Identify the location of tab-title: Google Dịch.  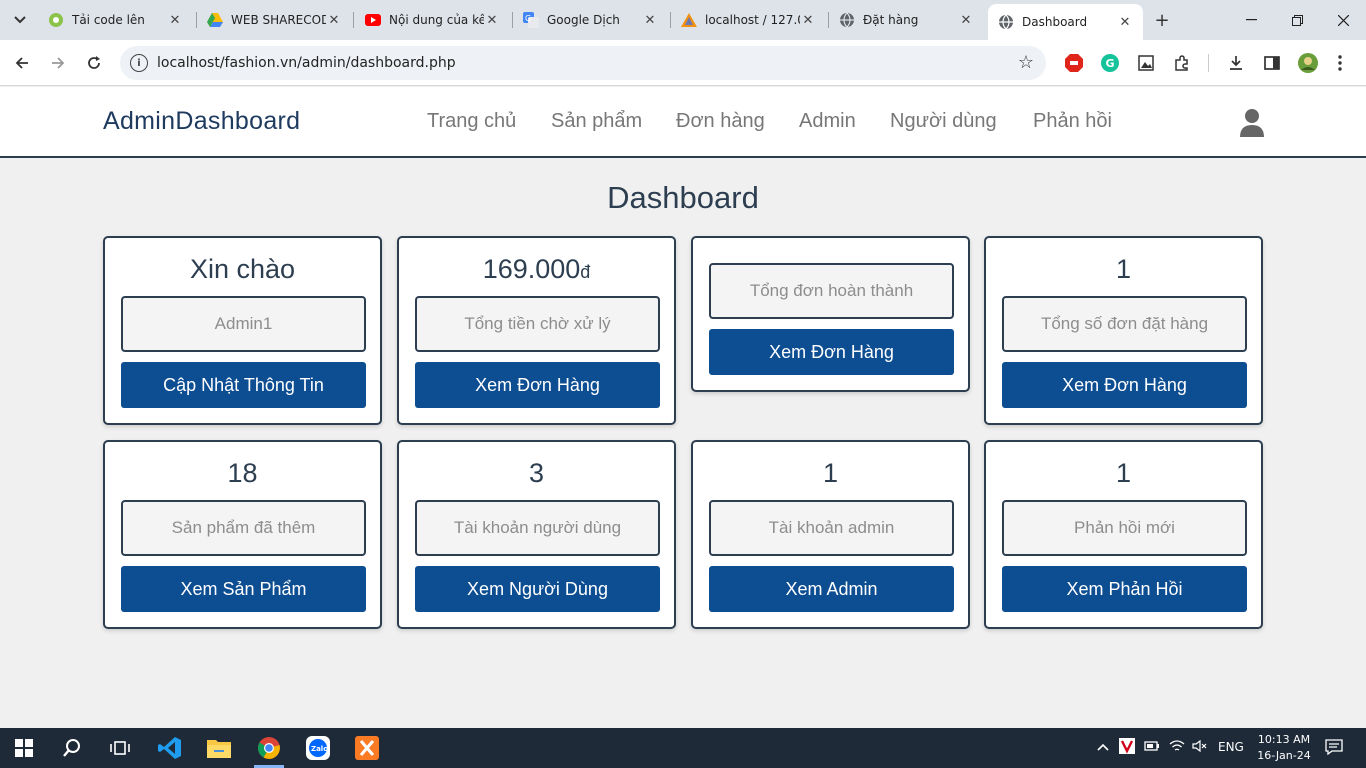
(583, 20).